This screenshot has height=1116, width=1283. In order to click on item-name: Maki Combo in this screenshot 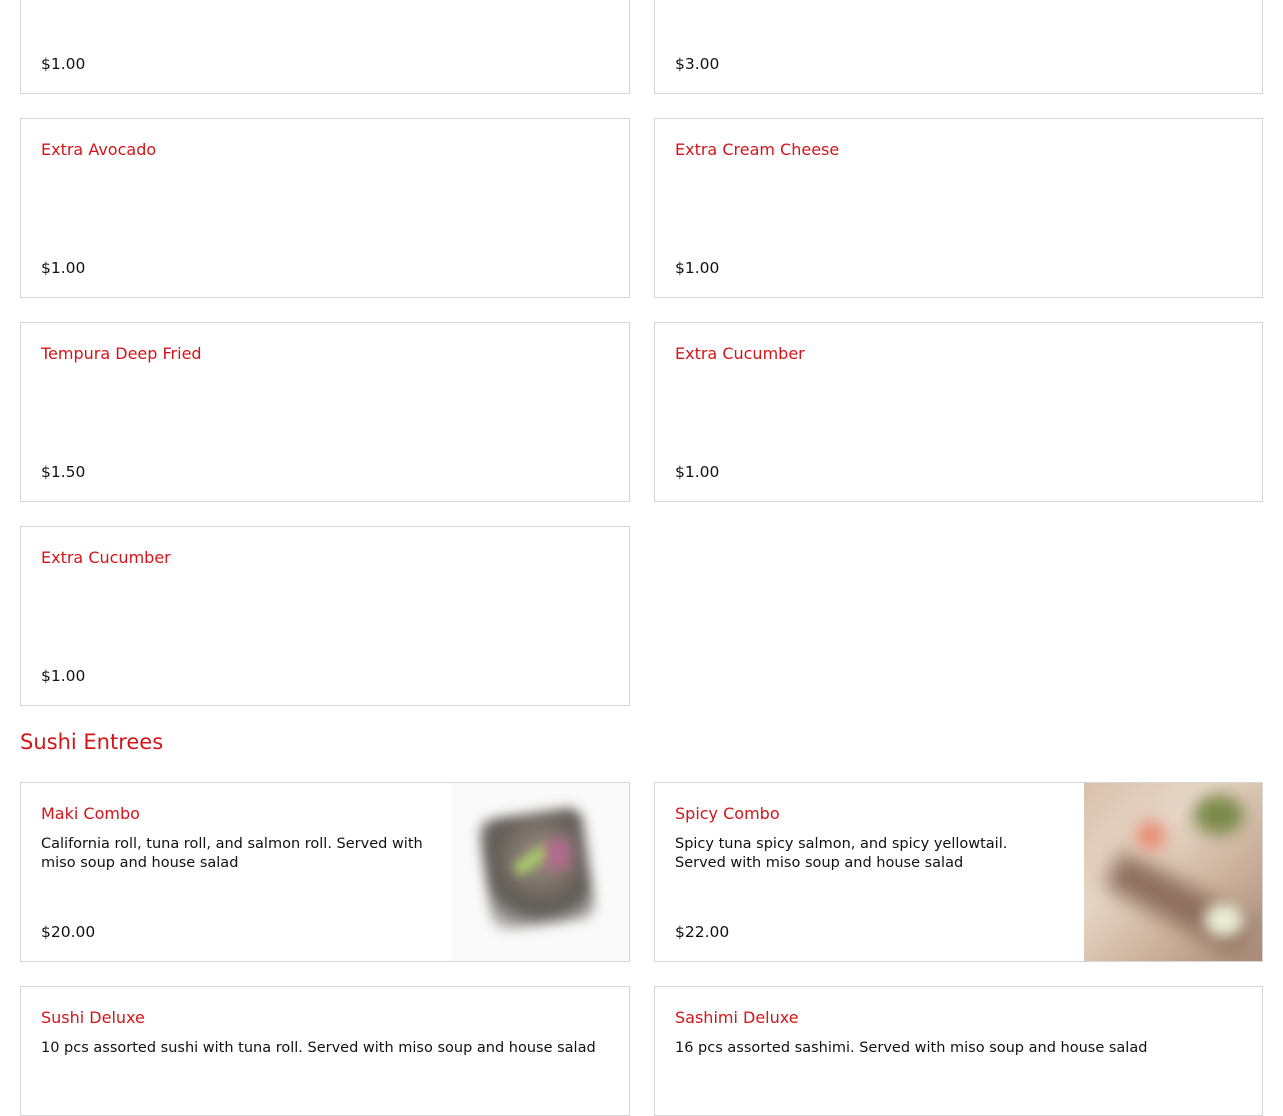, I will do `click(90, 813)`.